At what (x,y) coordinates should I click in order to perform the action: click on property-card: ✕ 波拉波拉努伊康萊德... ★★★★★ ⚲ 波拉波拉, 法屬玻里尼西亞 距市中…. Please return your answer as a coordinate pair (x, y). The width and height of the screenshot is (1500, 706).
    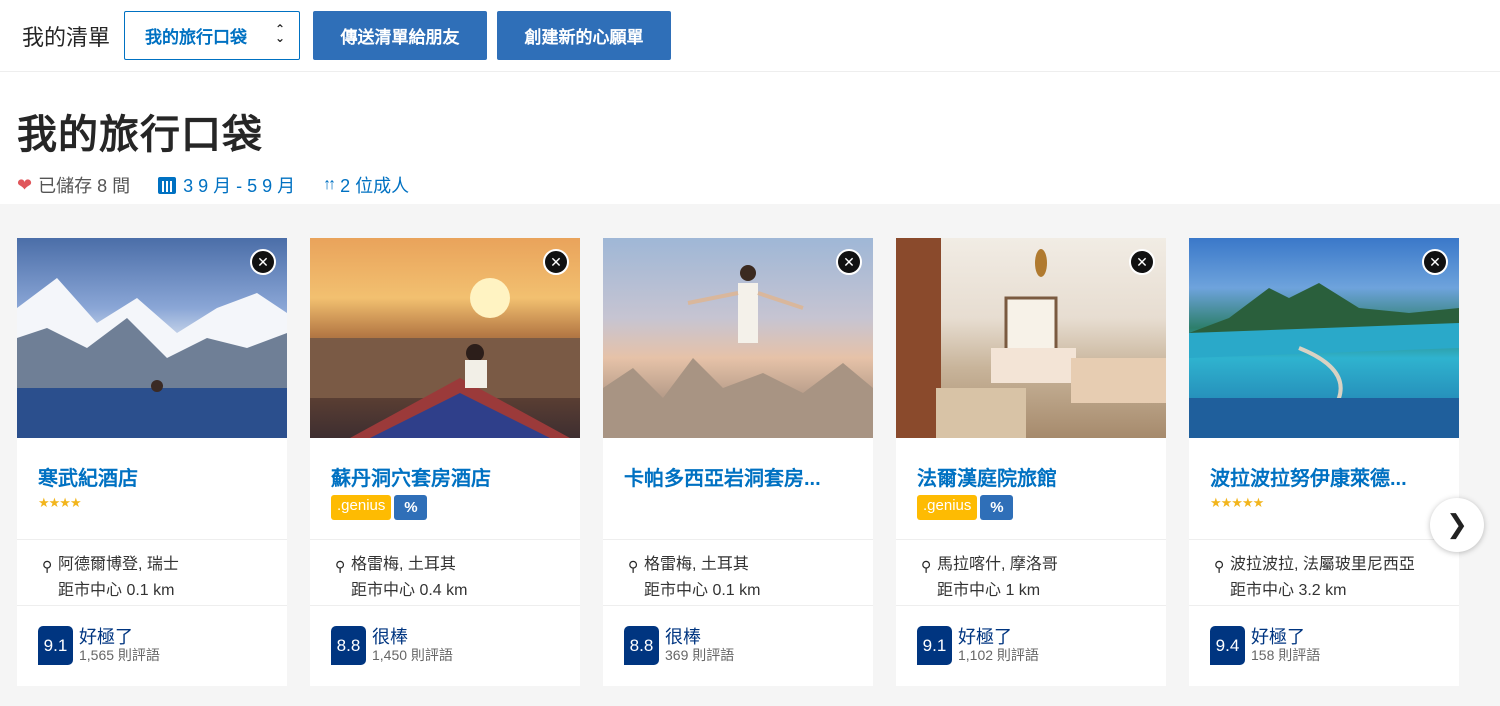
    Looking at the image, I should click on (1324, 462).